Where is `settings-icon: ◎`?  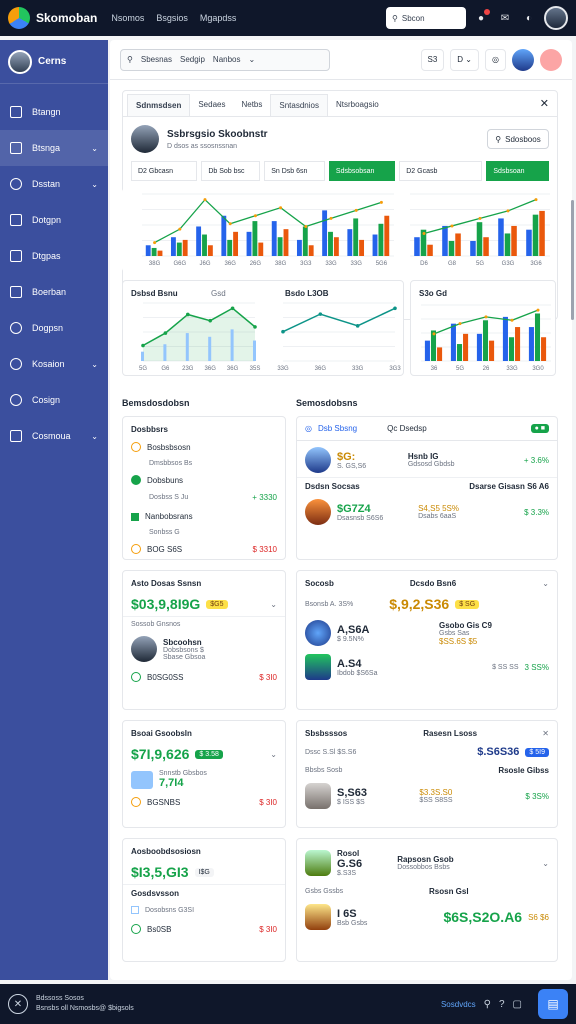 settings-icon: ◎ is located at coordinates (308, 428).